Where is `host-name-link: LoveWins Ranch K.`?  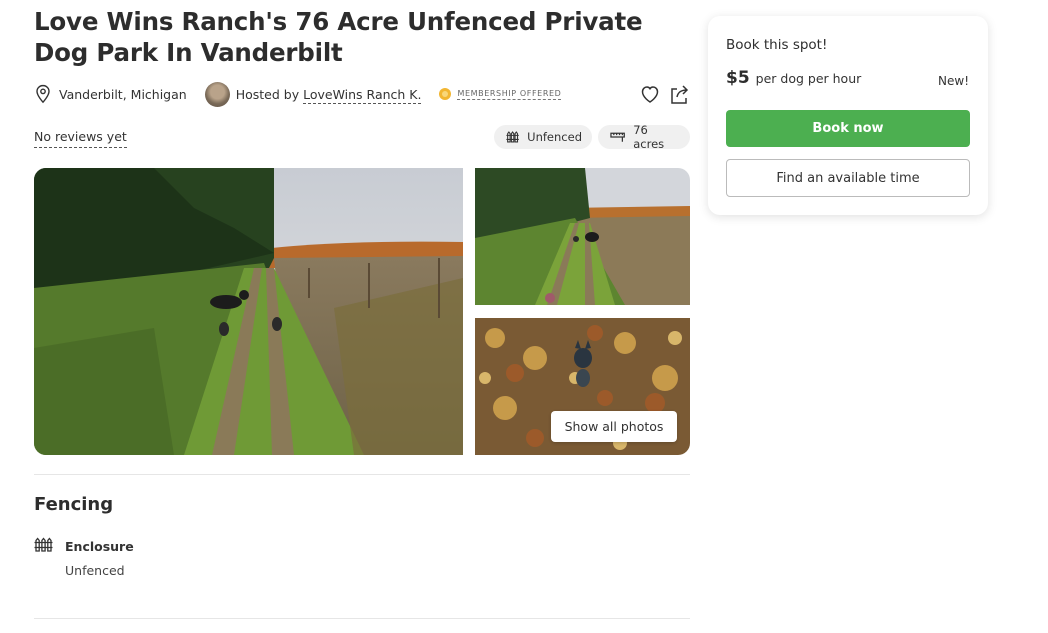 host-name-link: LoveWins Ranch K. is located at coordinates (362, 95).